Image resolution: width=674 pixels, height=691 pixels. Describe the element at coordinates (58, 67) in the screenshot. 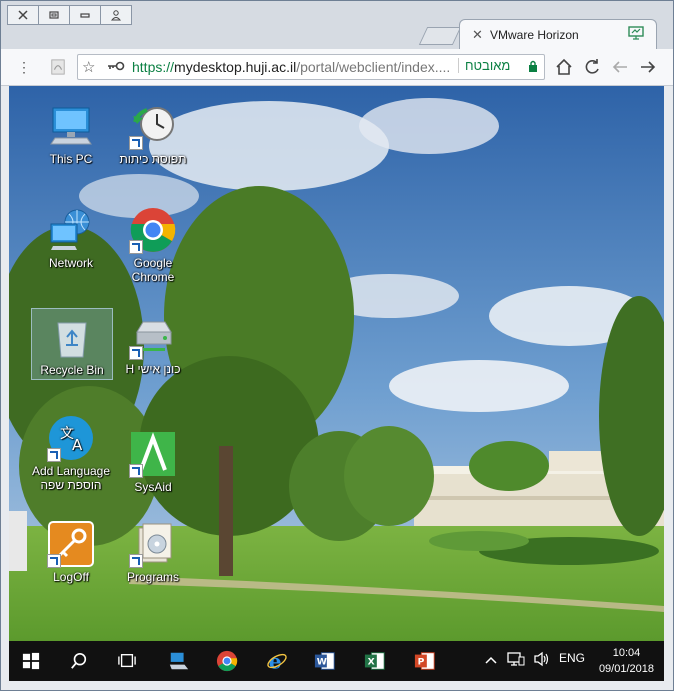

I see `pdf-extension-icon` at that location.